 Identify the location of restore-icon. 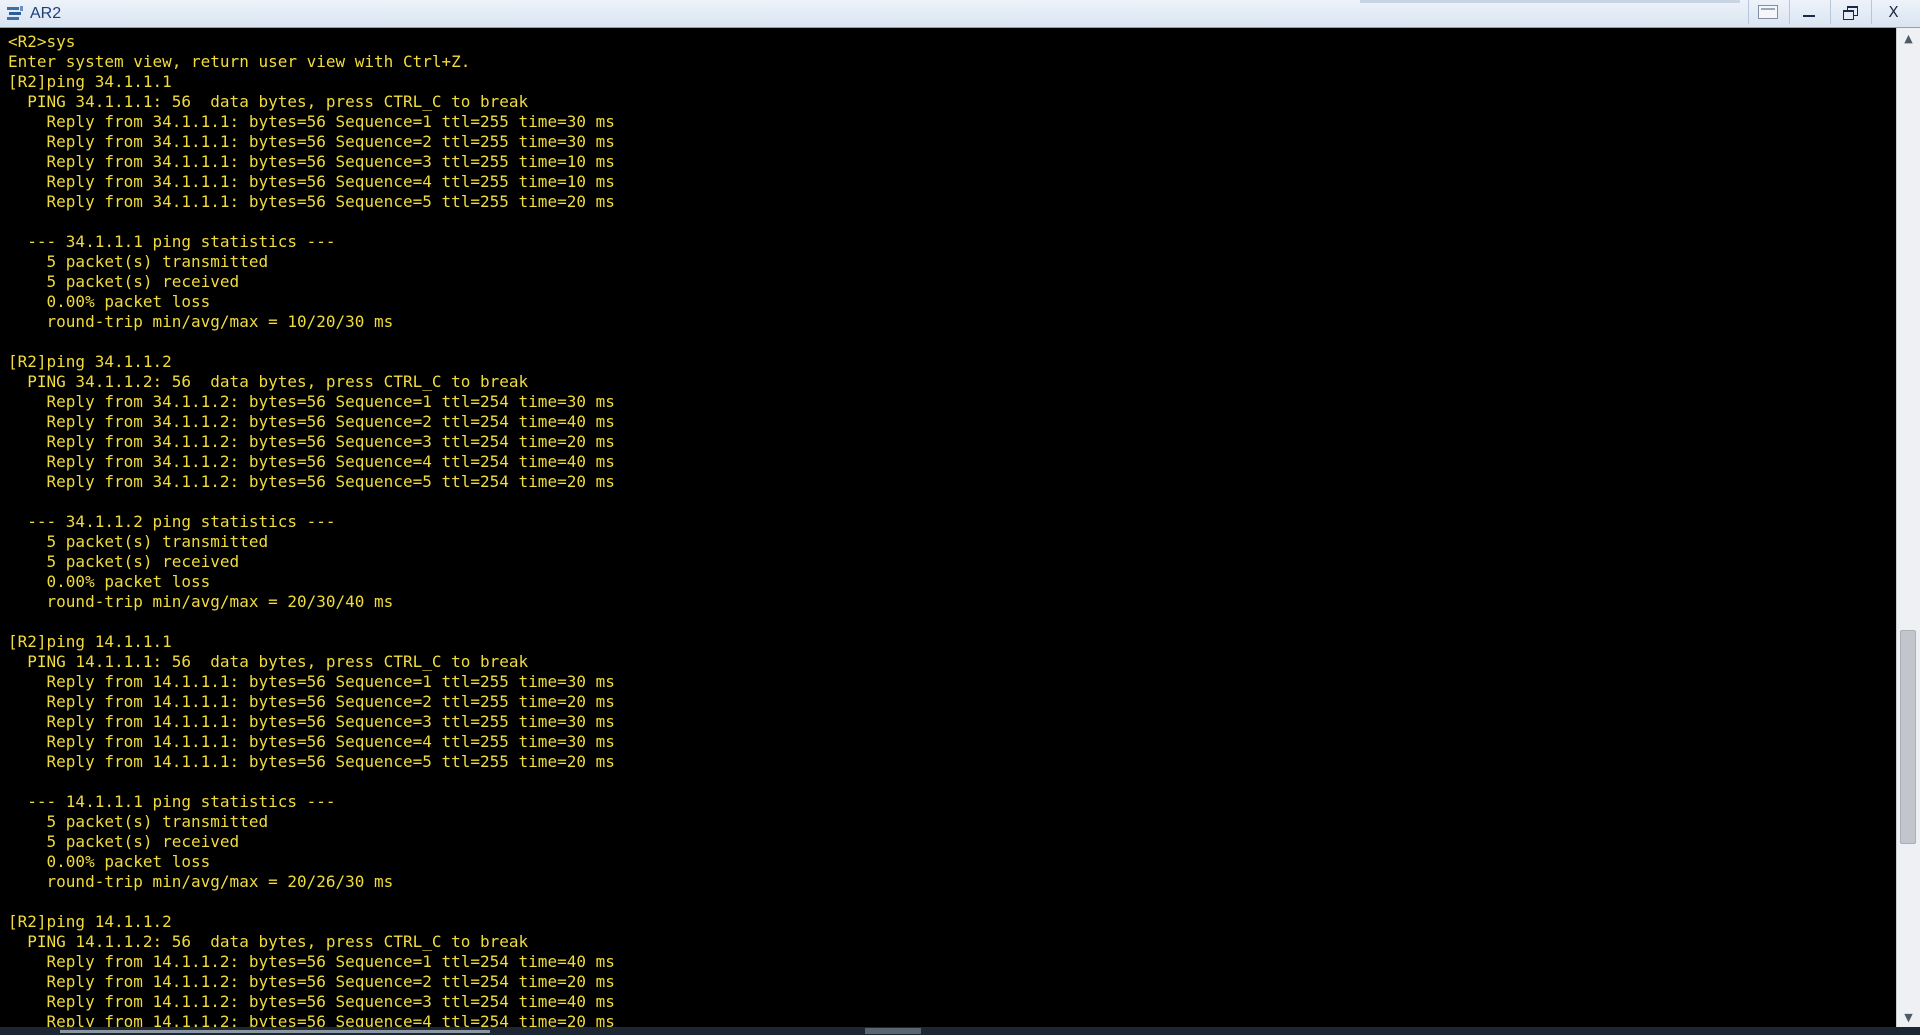
(1850, 13).